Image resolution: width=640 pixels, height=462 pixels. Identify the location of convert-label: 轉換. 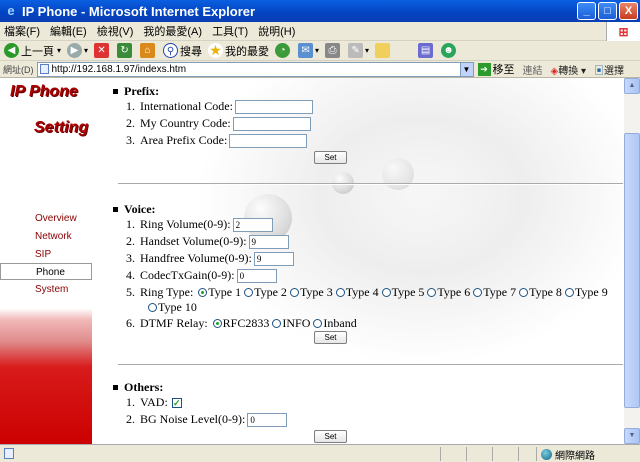
(568, 71).